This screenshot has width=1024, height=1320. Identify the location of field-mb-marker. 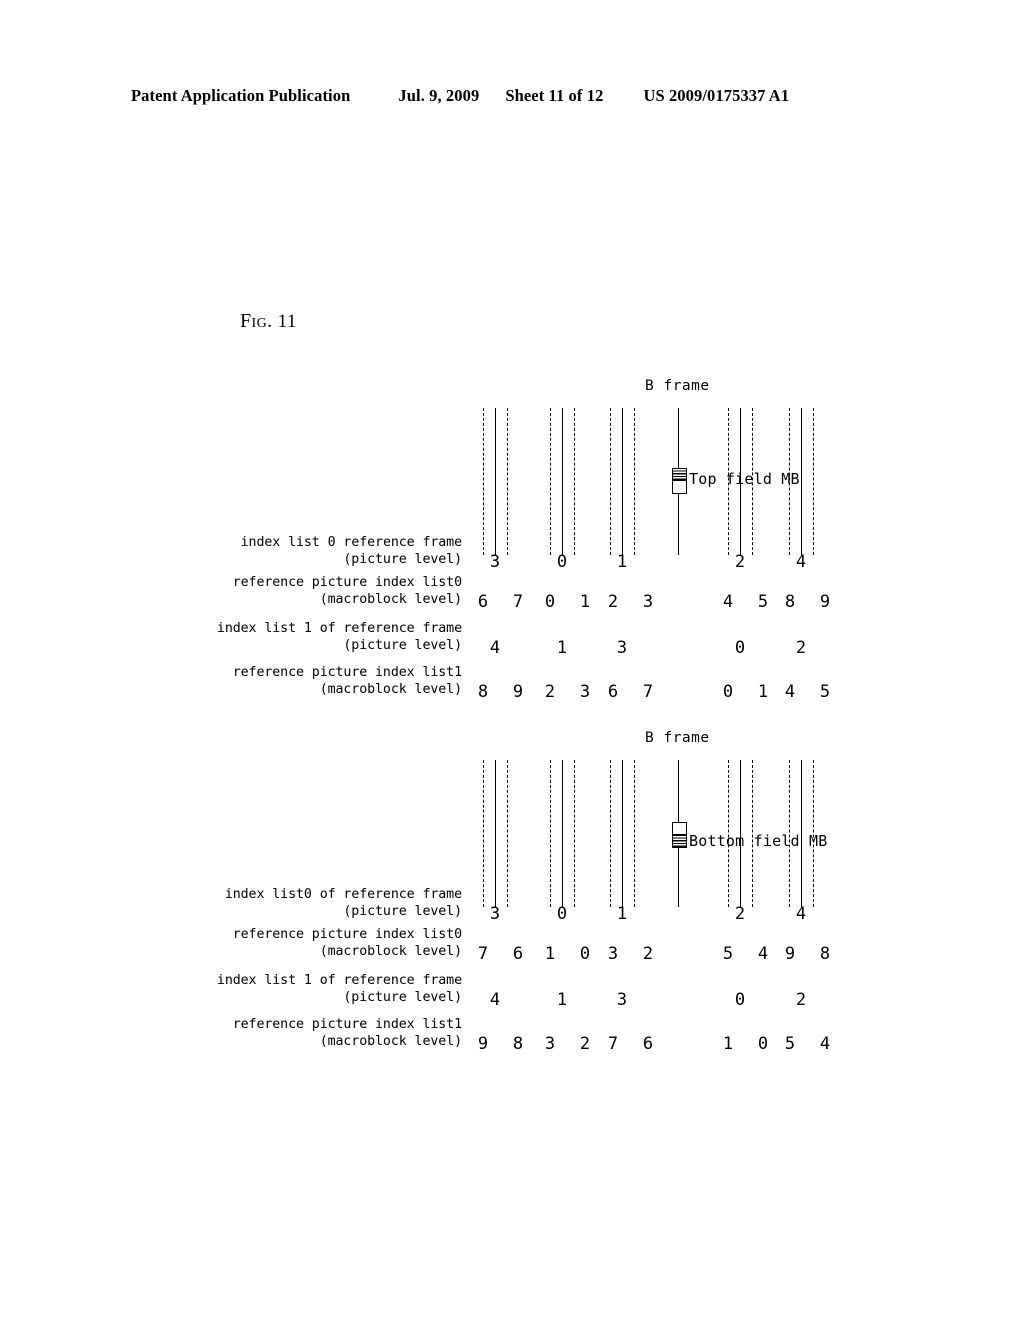
(679, 835).